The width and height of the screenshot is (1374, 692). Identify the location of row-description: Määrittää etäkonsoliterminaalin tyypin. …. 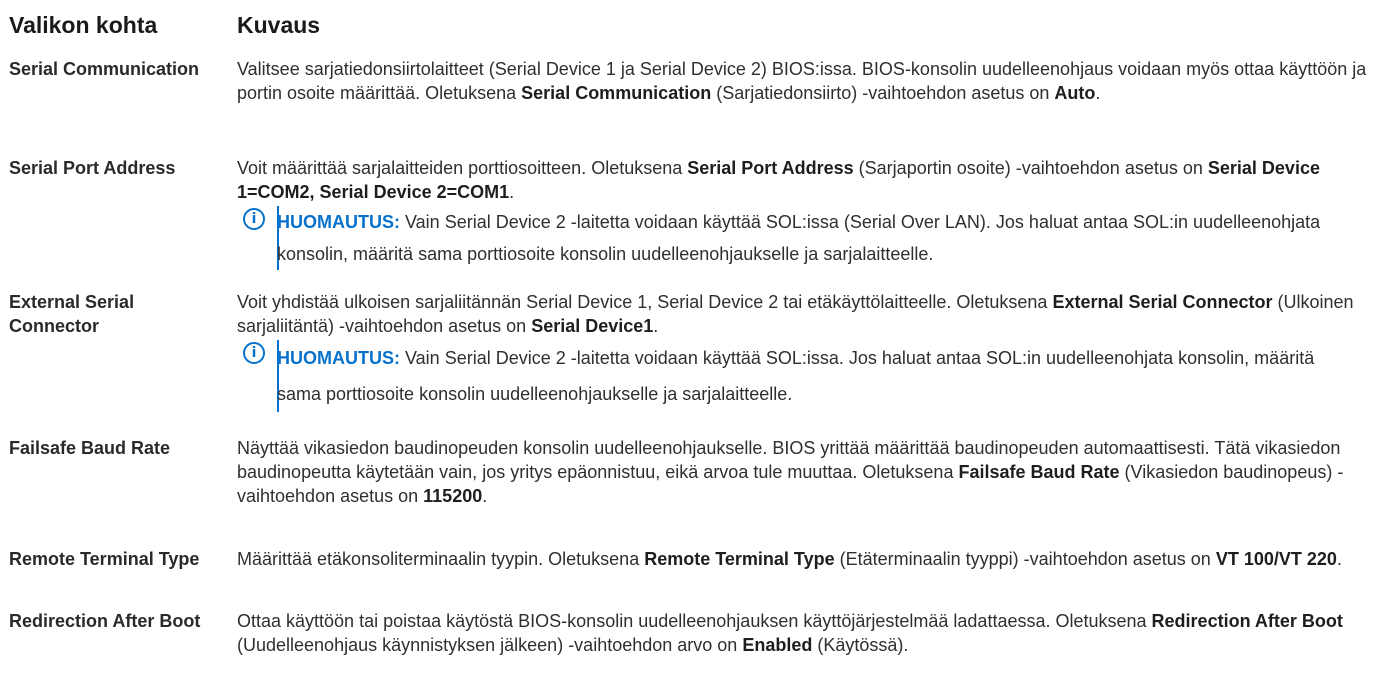
(789, 559).